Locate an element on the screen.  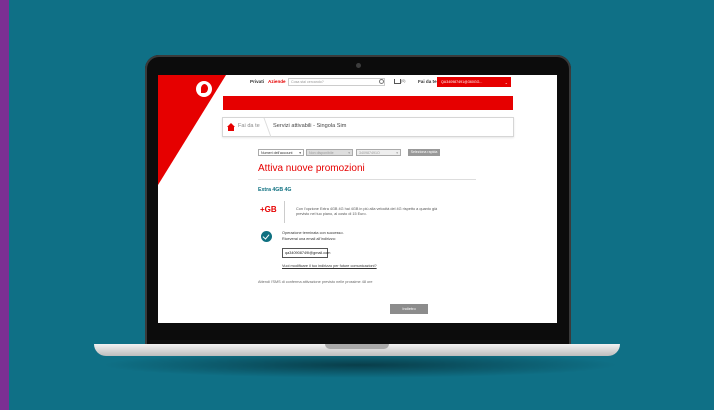
breadcrumb-fai-da-te: Fai da te is located at coordinates (249, 126).